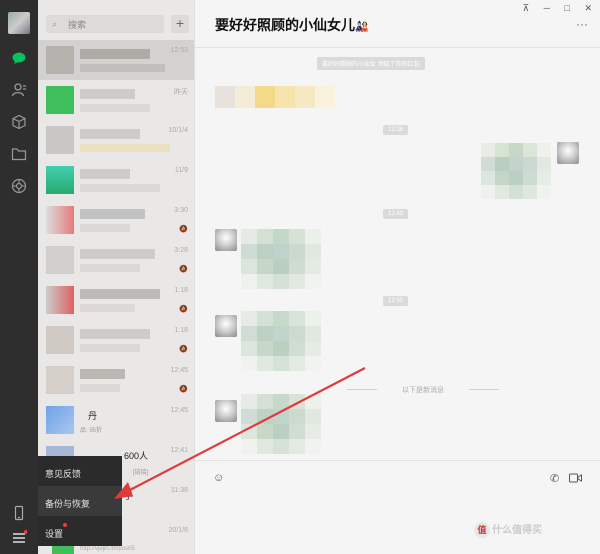 The image size is (600, 554). Describe the element at coordinates (482, 530) in the screenshot. I see `watermark-badge: 值` at that location.